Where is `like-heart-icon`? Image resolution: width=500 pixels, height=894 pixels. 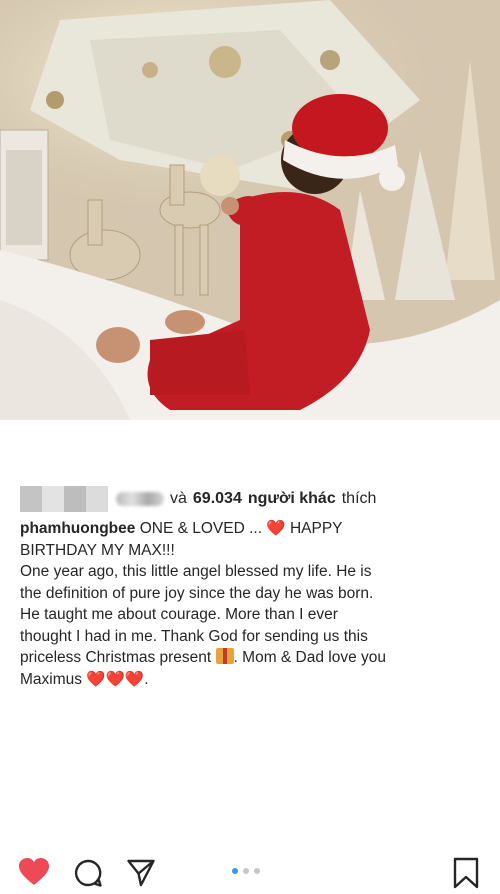
like-heart-icon is located at coordinates (34, 874).